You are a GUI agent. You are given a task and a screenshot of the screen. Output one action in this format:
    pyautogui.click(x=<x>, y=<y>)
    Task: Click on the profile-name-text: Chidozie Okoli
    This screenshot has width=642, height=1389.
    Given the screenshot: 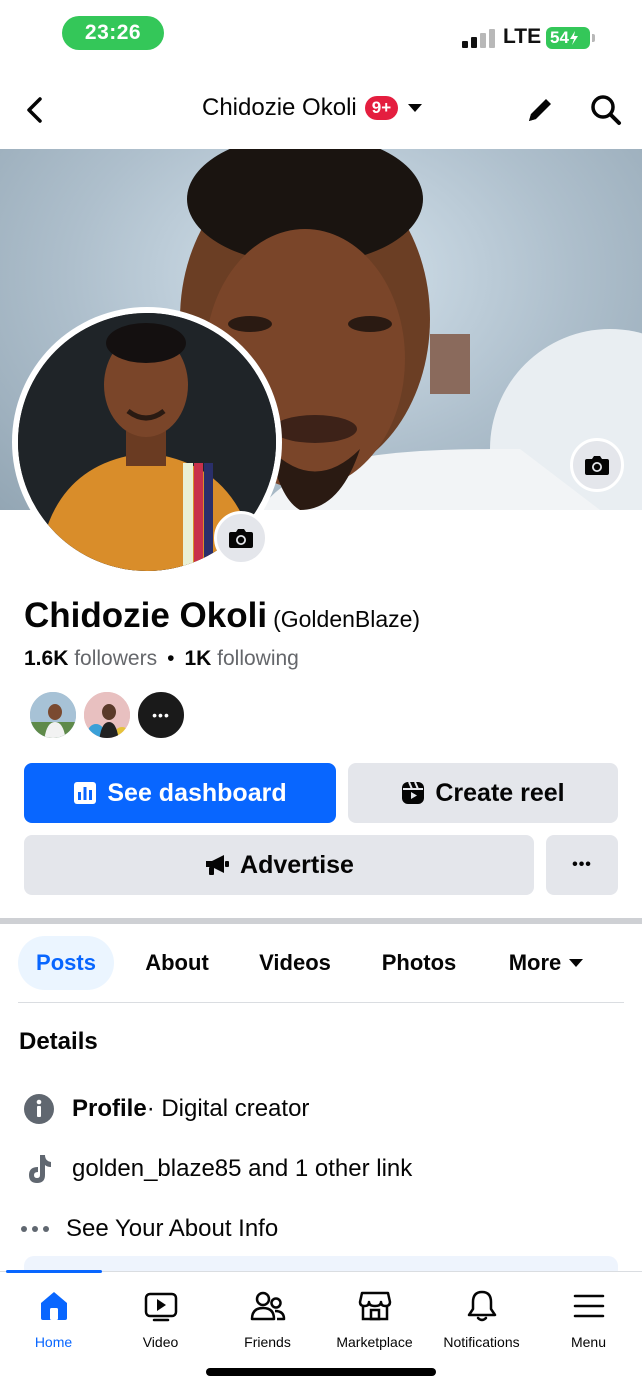 What is the action you would take?
    pyautogui.click(x=146, y=615)
    